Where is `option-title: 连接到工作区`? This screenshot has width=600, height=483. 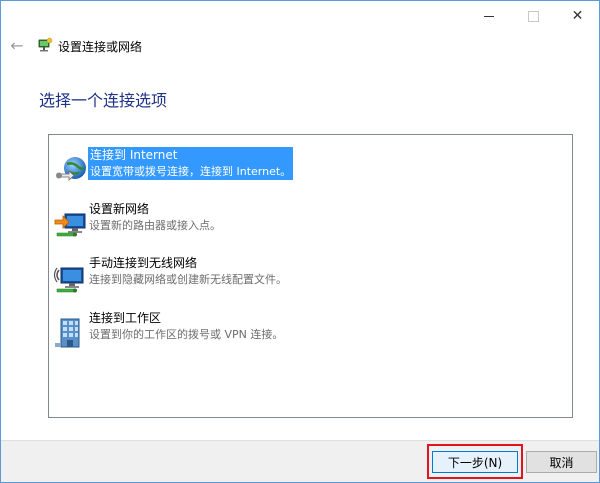
option-title: 连接到工作区 is located at coordinates (125, 318).